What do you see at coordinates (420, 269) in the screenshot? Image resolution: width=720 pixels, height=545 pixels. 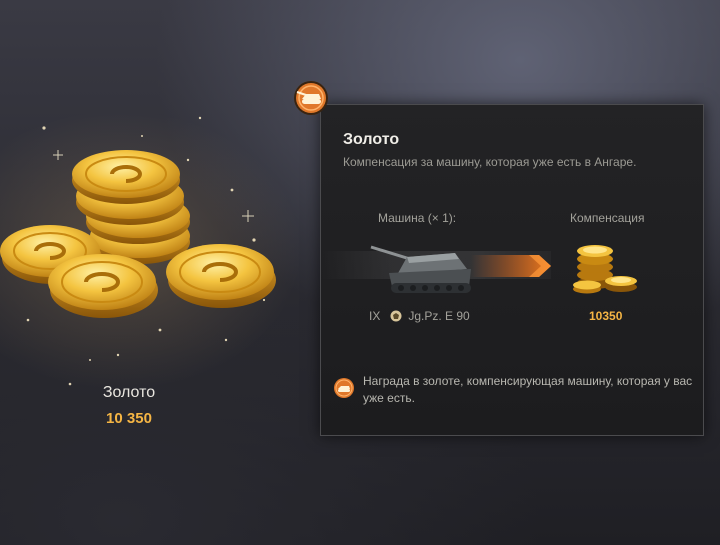 I see `tank-jgpz-e90-icon` at bounding box center [420, 269].